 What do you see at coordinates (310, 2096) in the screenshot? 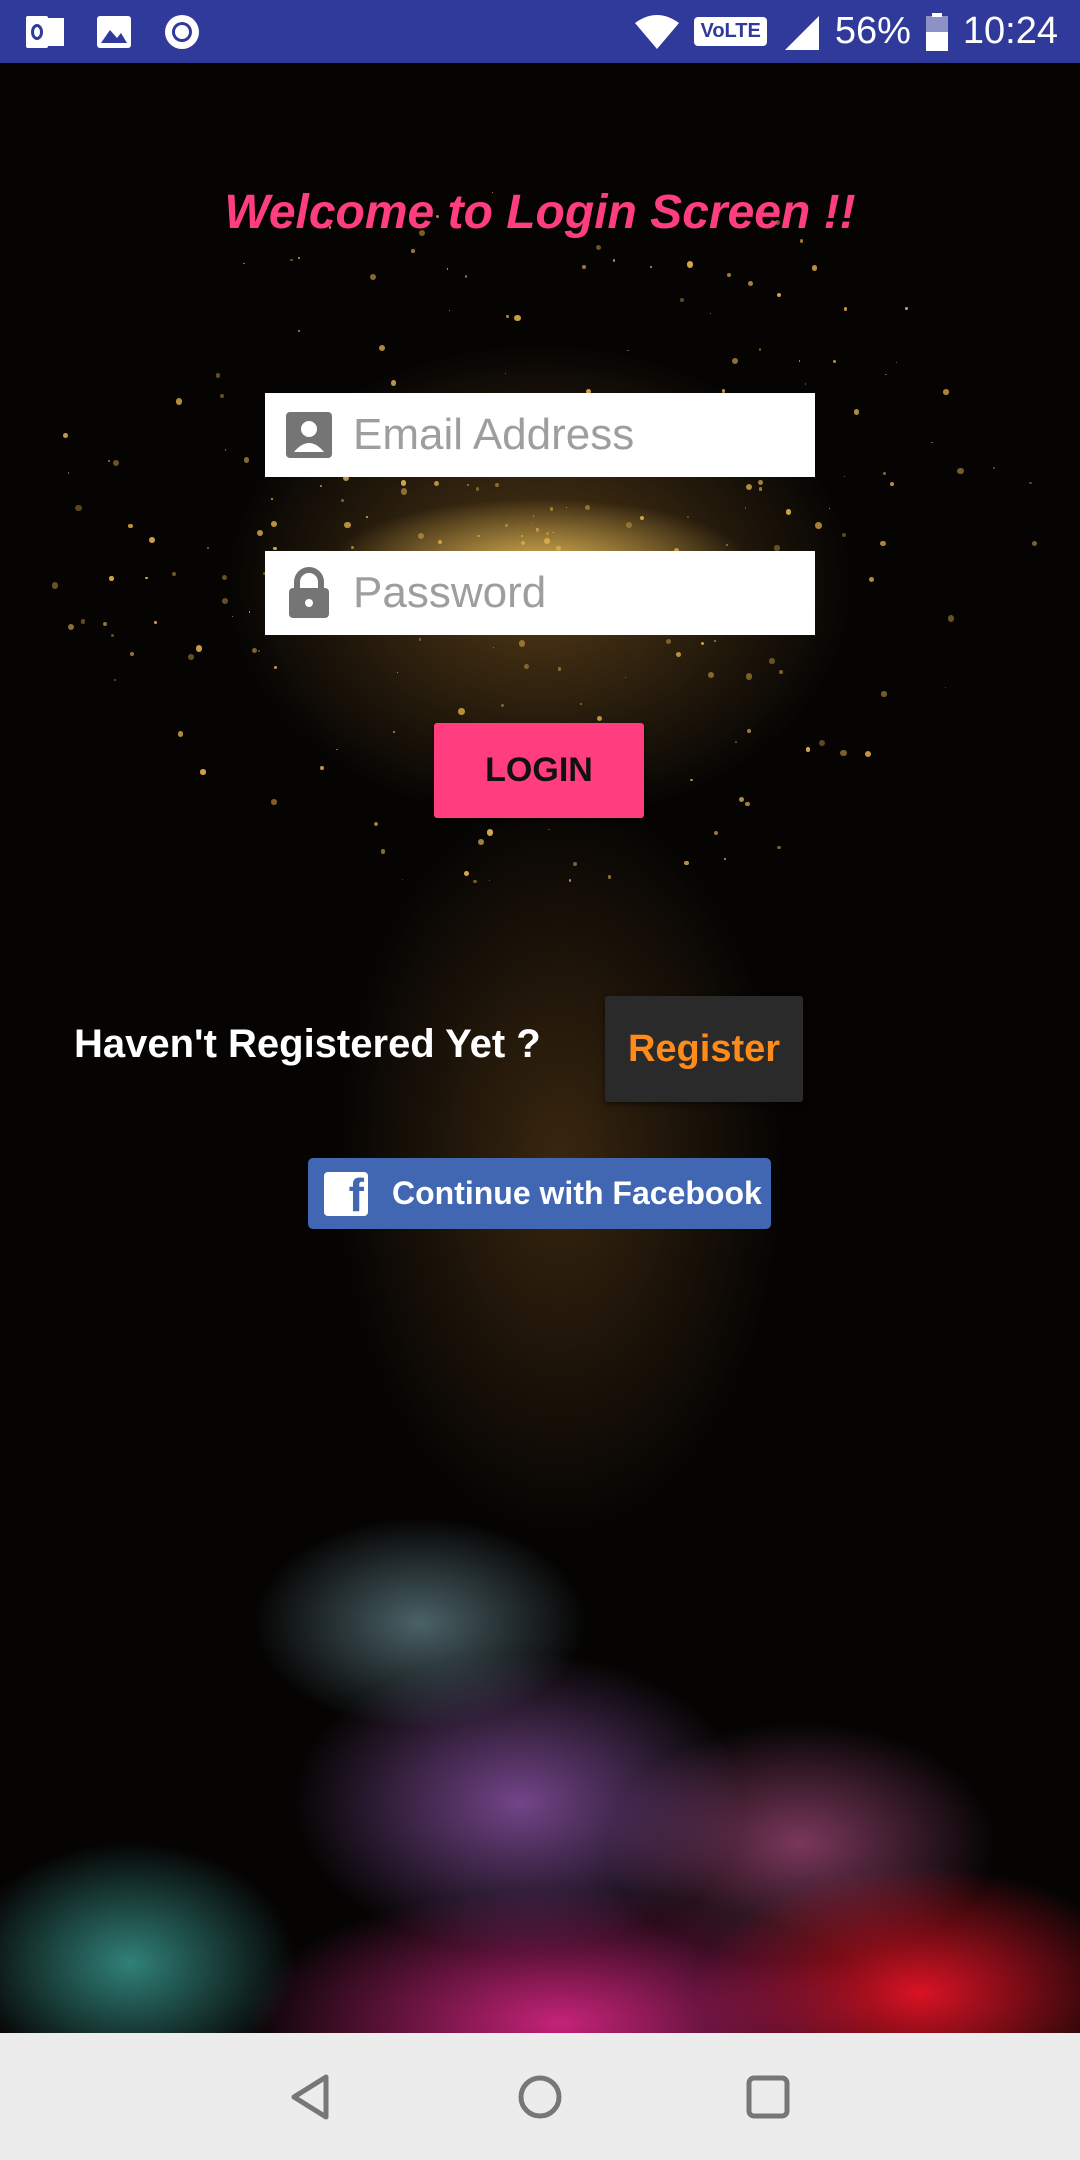
I see `back-icon` at bounding box center [310, 2096].